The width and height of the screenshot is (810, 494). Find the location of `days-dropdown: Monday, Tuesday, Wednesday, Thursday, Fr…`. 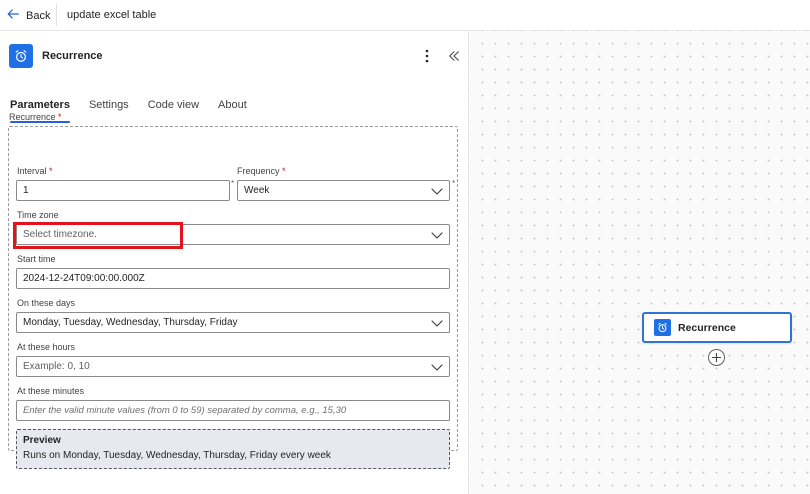

days-dropdown: Monday, Tuesday, Wednesday, Thursday, Fr… is located at coordinates (233, 322).